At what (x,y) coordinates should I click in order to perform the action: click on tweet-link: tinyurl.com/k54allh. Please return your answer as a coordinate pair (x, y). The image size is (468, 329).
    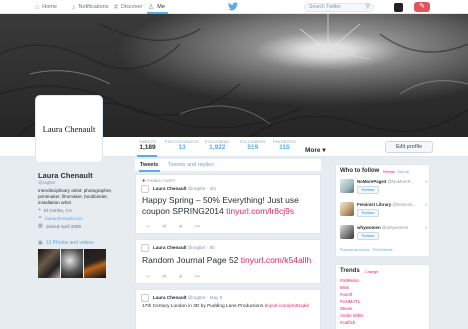
    Looking at the image, I should click on (276, 260).